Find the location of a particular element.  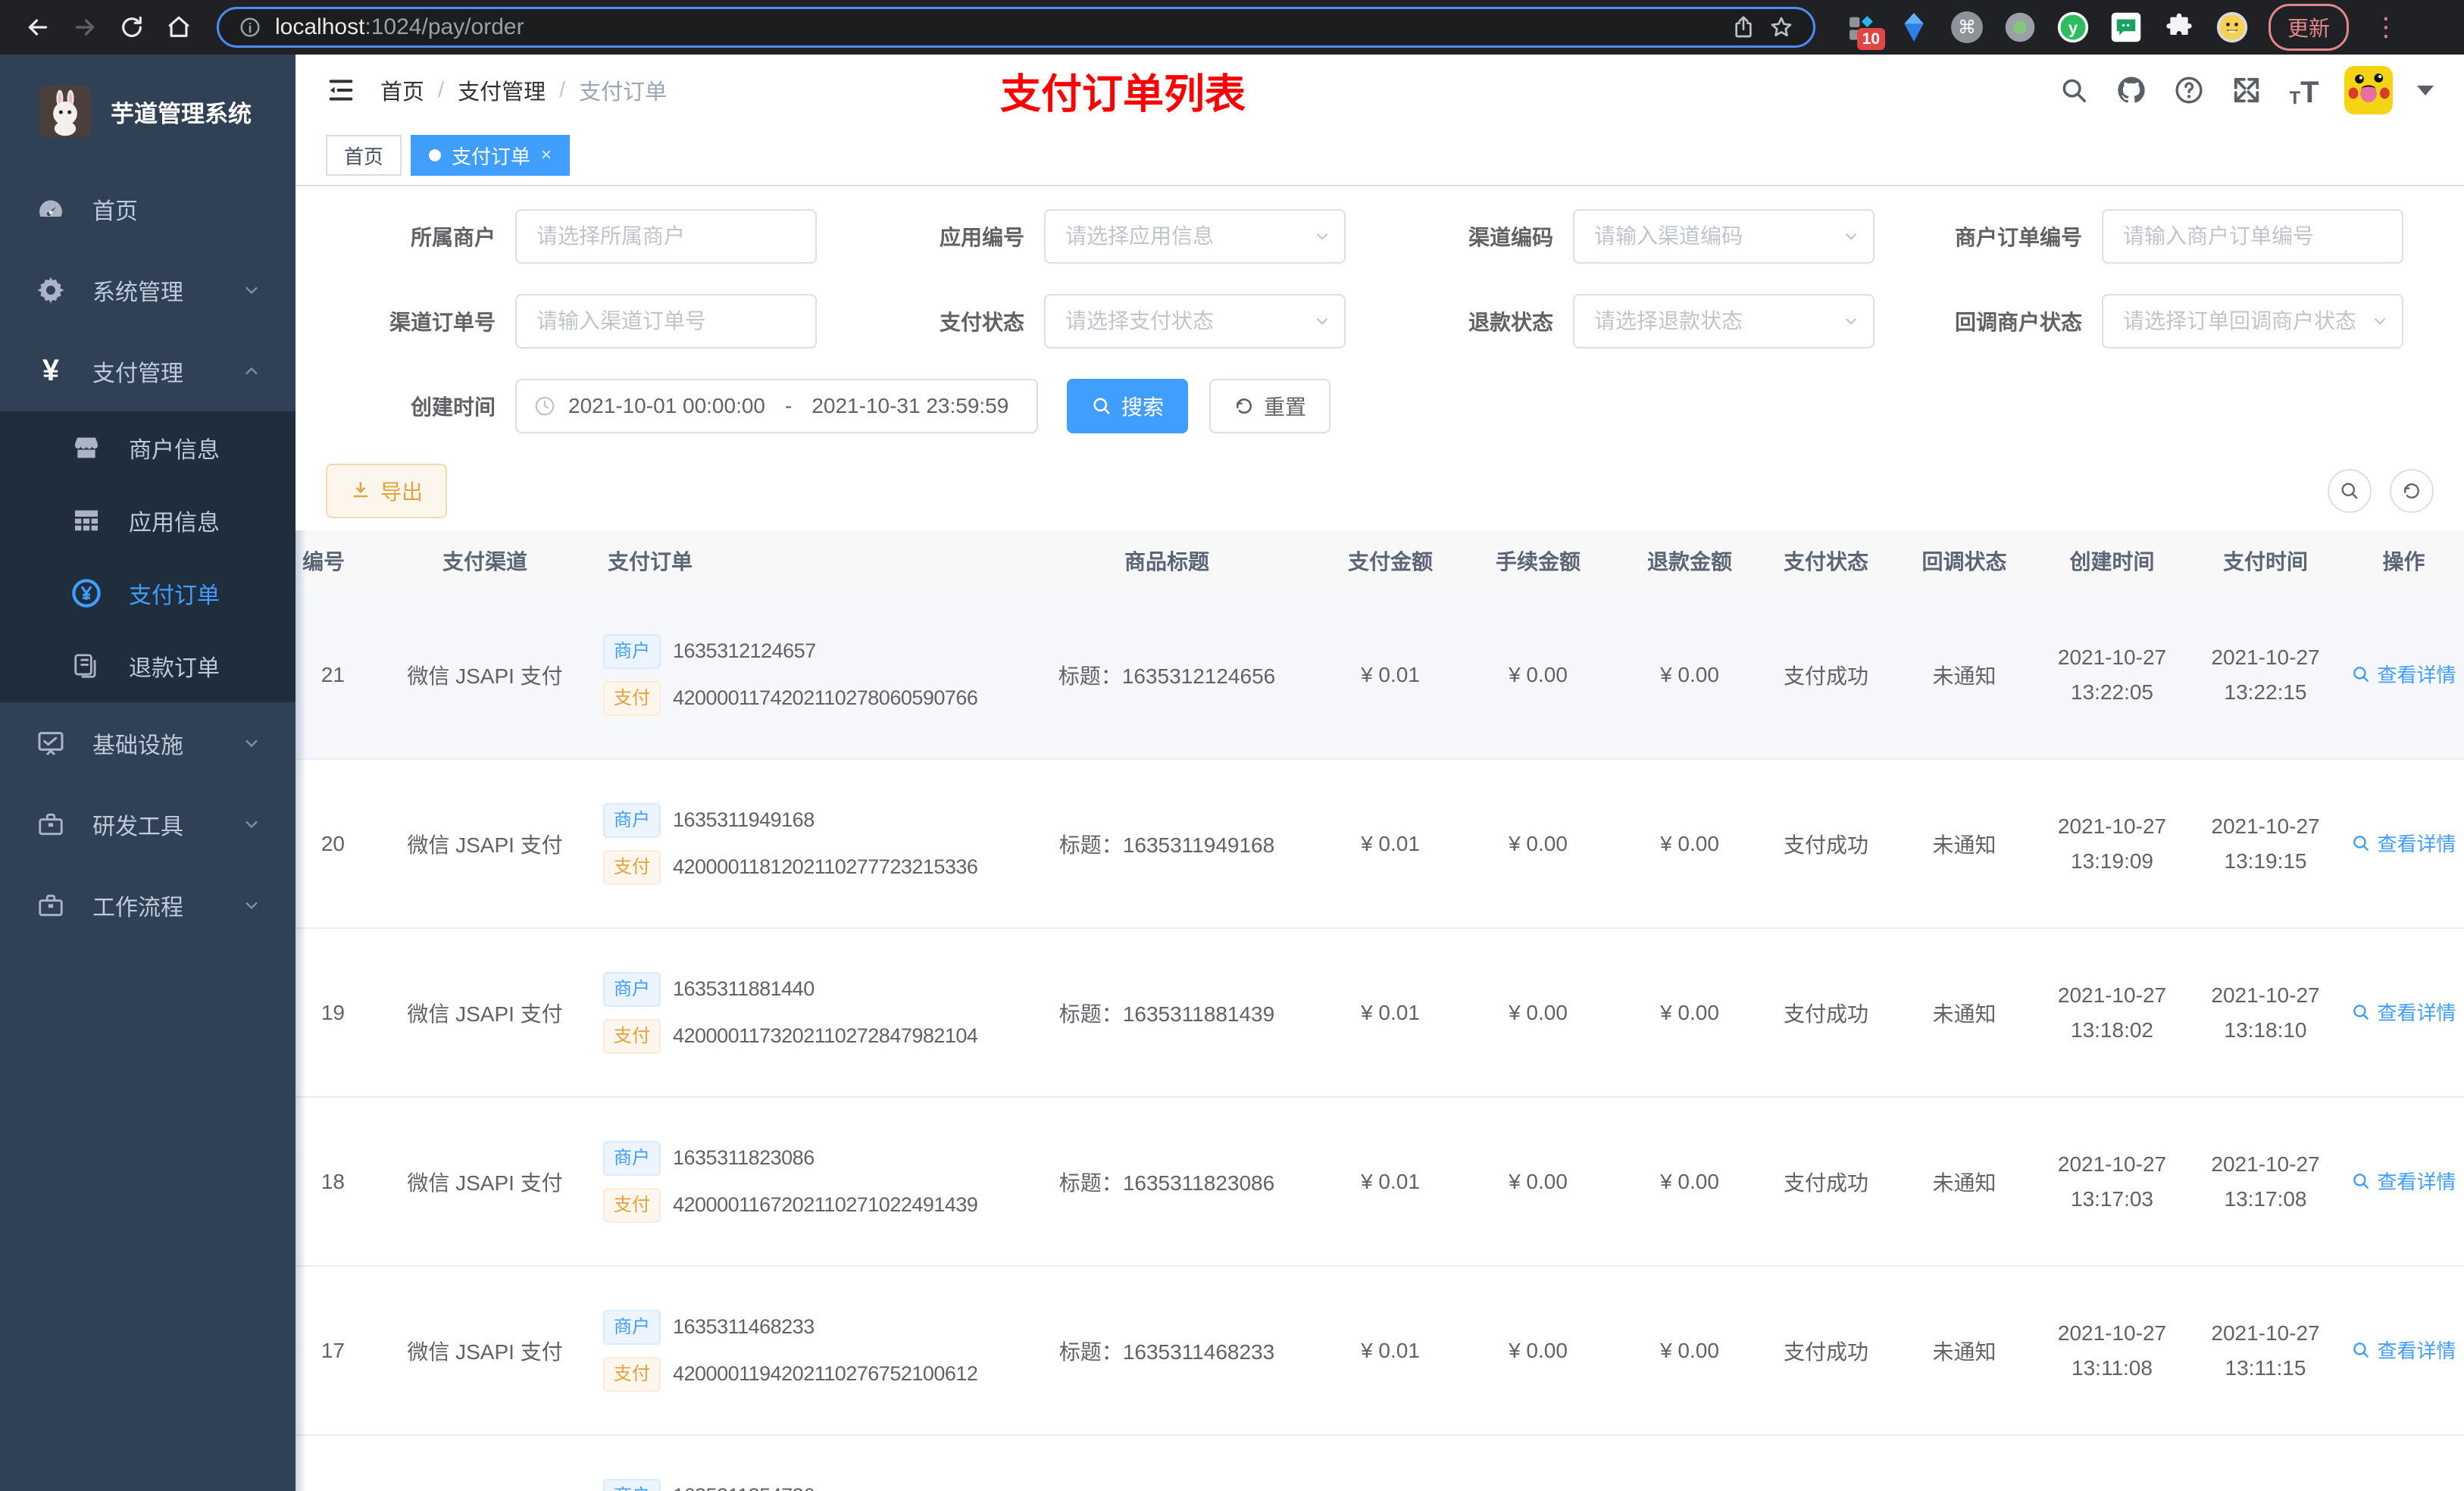

filter-pay-status: 支付状态 is located at coordinates (1110, 321).